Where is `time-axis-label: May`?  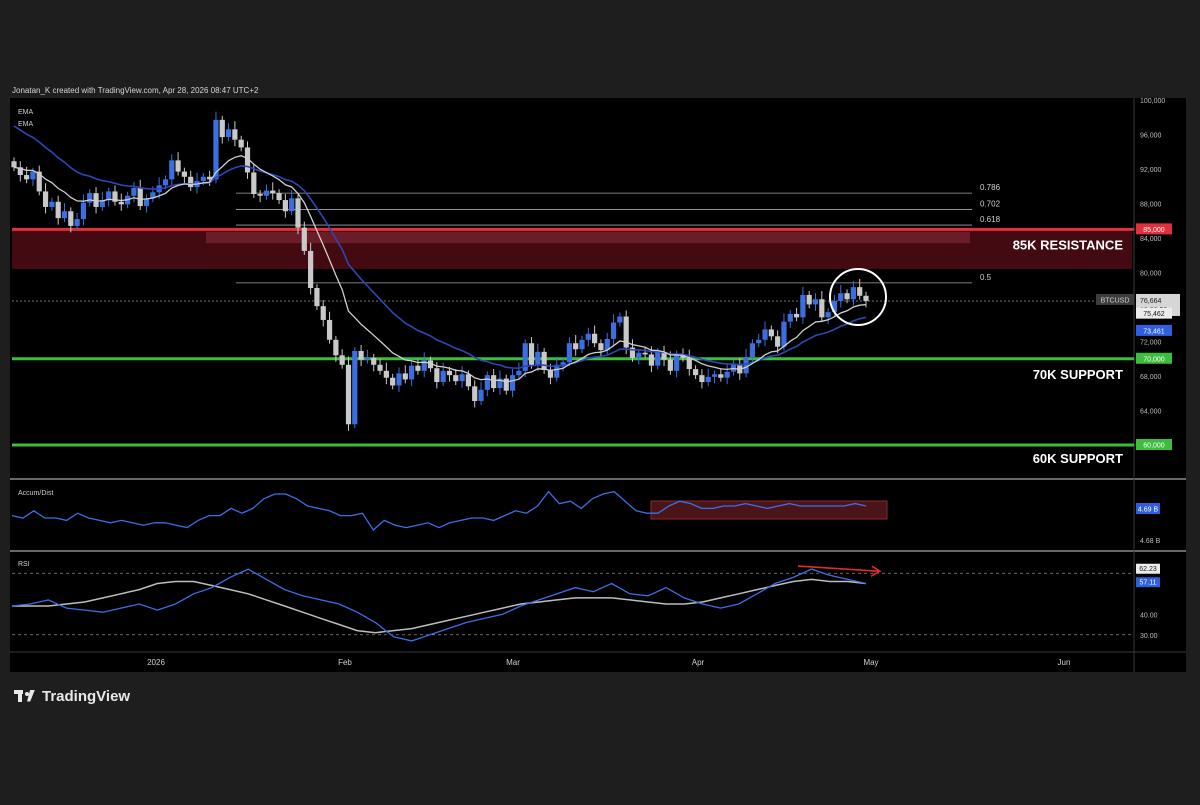 time-axis-label: May is located at coordinates (870, 662).